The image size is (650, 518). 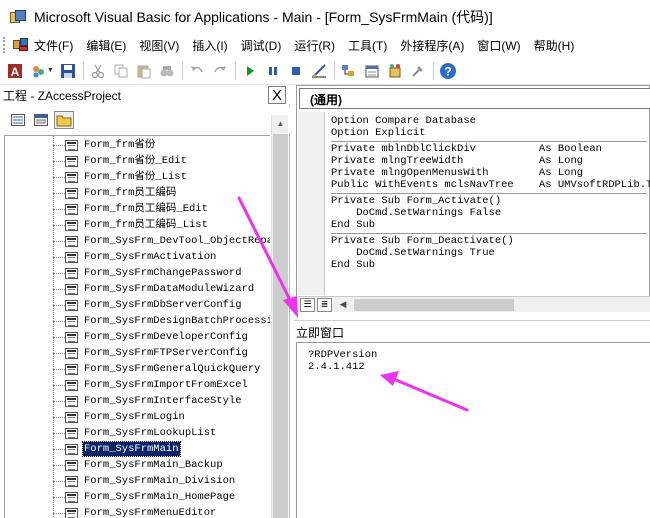 What do you see at coordinates (68, 71) in the screenshot?
I see `save-icon` at bounding box center [68, 71].